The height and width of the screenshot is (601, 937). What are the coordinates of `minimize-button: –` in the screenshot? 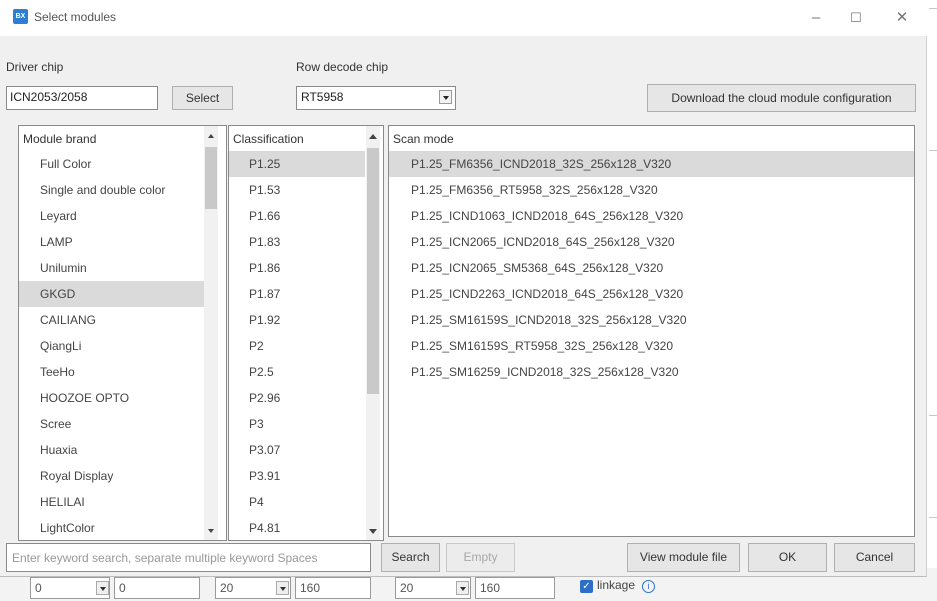 It's located at (816, 18).